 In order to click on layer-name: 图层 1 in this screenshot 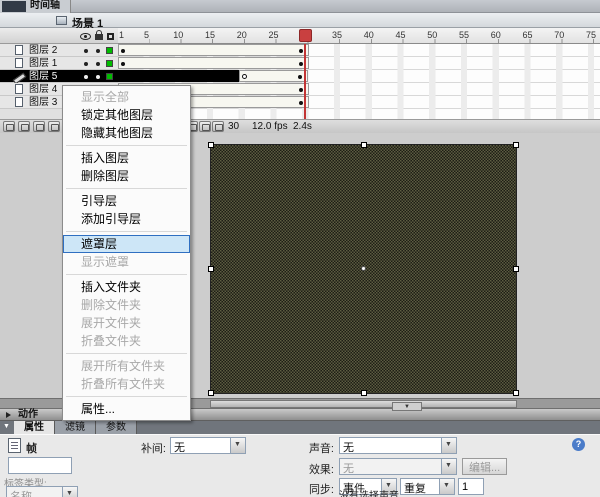, I will do `click(43, 63)`.